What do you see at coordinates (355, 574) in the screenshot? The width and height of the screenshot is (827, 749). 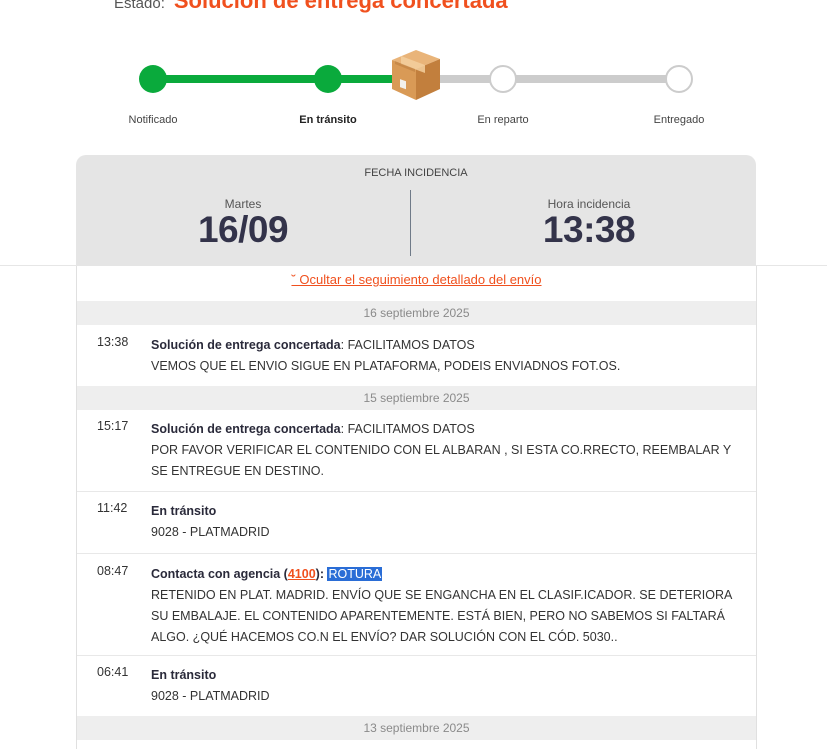 I see `selected-text-highlight: ROTURA` at bounding box center [355, 574].